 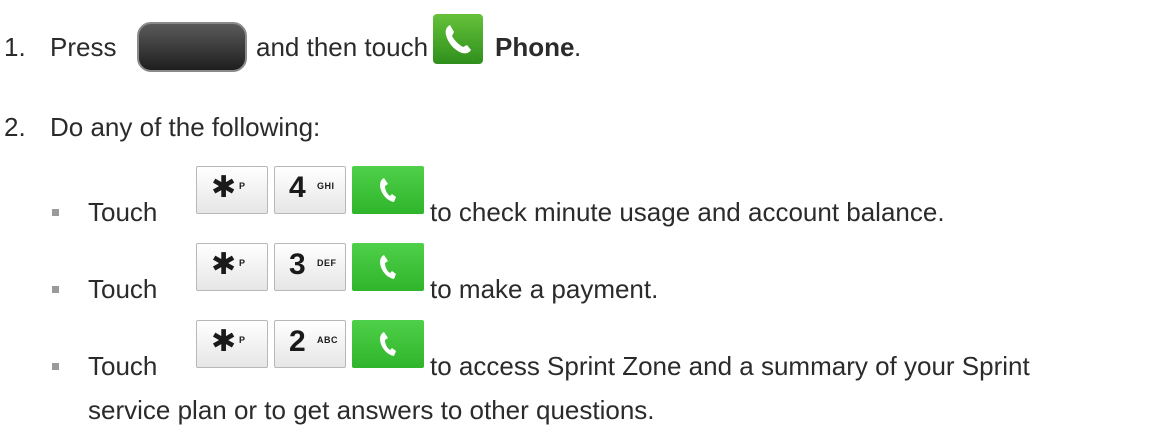 What do you see at coordinates (15, 47) in the screenshot?
I see `step-1-number: 1.` at bounding box center [15, 47].